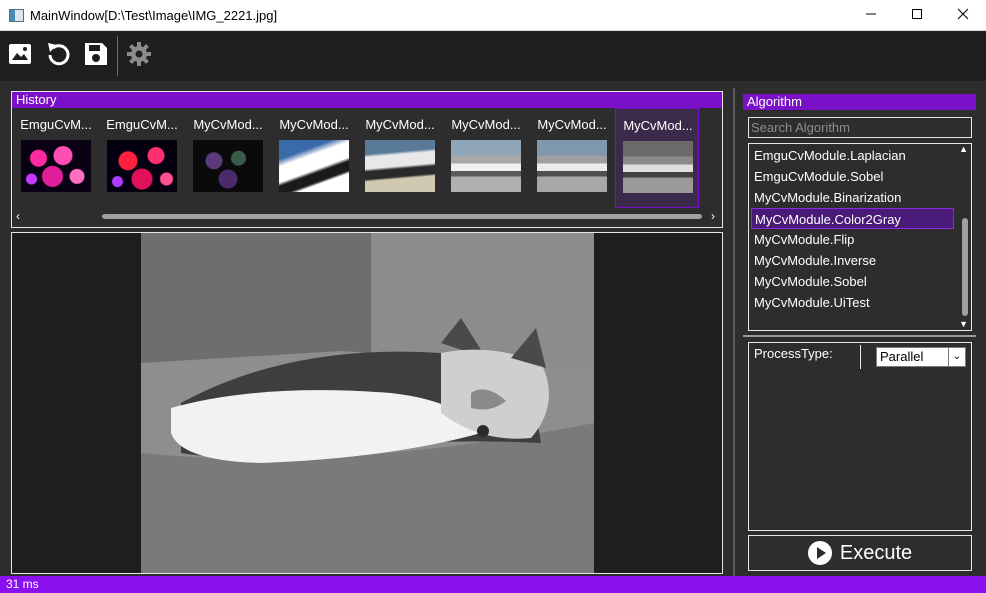  What do you see at coordinates (154, 15) in the screenshot?
I see `window-title: MainWindow[D:\Test\Image\IMG_2221.jpg]` at bounding box center [154, 15].